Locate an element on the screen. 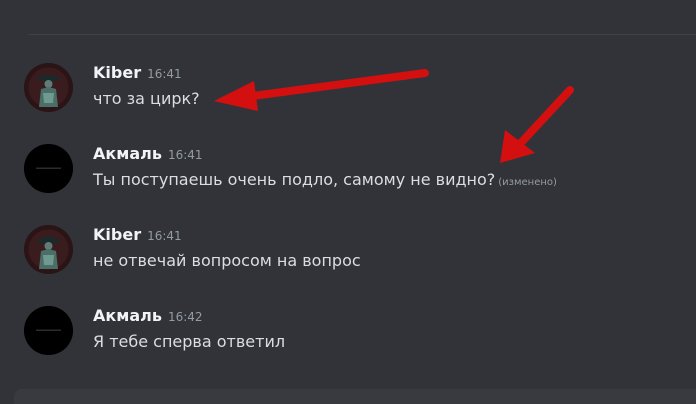 The height and width of the screenshot is (404, 696). message-body: Я тебе сперва ответил is located at coordinates (189, 341).